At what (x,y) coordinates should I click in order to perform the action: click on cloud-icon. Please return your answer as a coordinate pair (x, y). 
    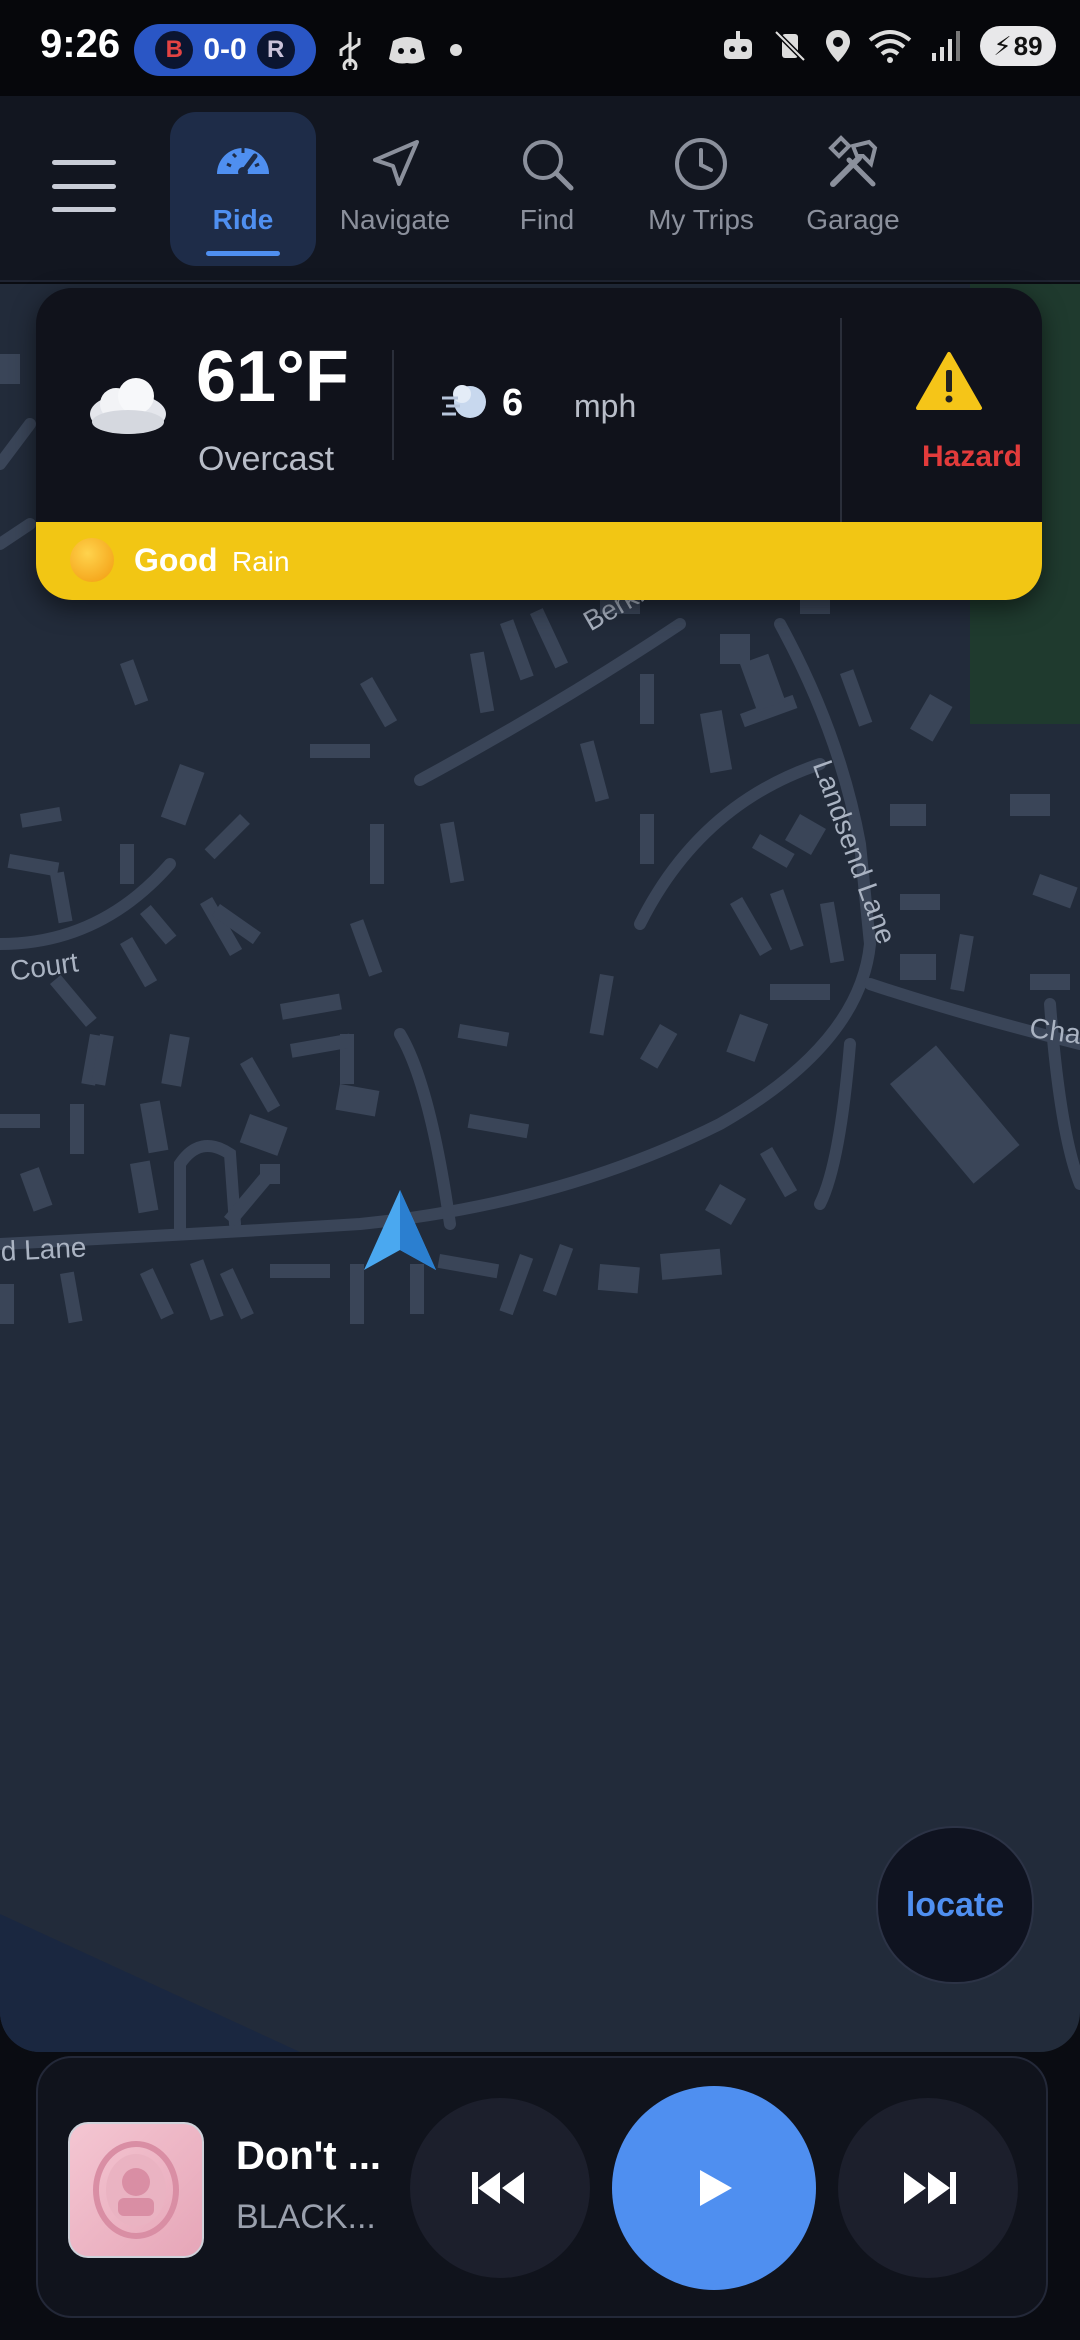
    Looking at the image, I should click on (128, 406).